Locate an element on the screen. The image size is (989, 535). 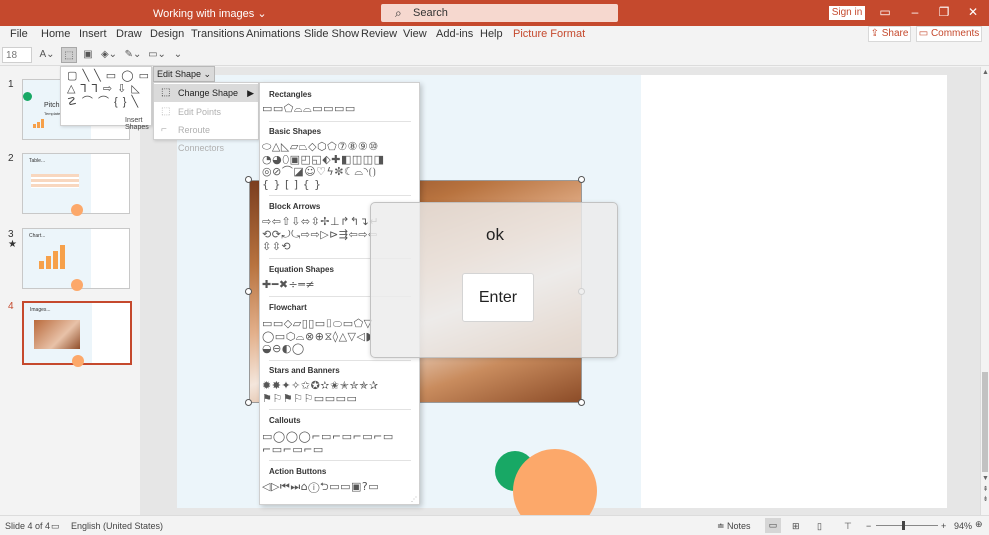
next-slide-icon: ⇟ is located at coordinates (985, 499).